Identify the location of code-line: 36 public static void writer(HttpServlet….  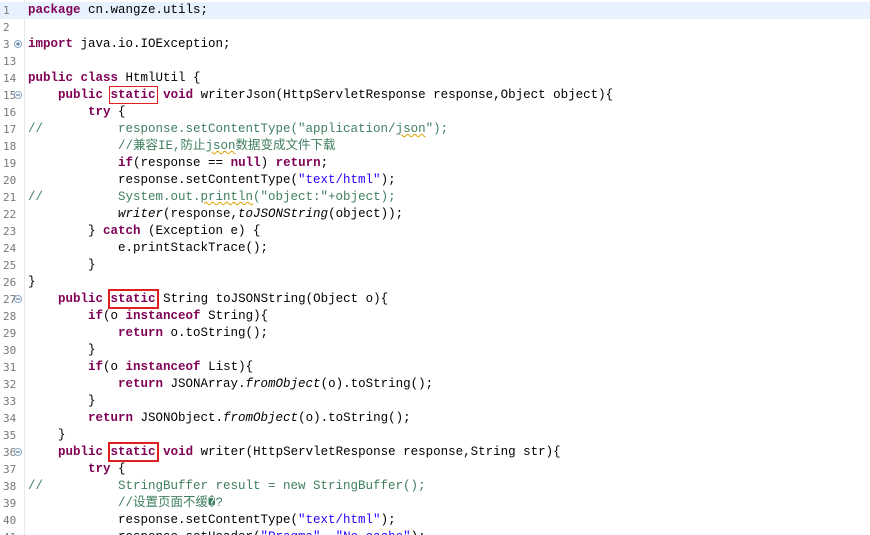
(435, 452).